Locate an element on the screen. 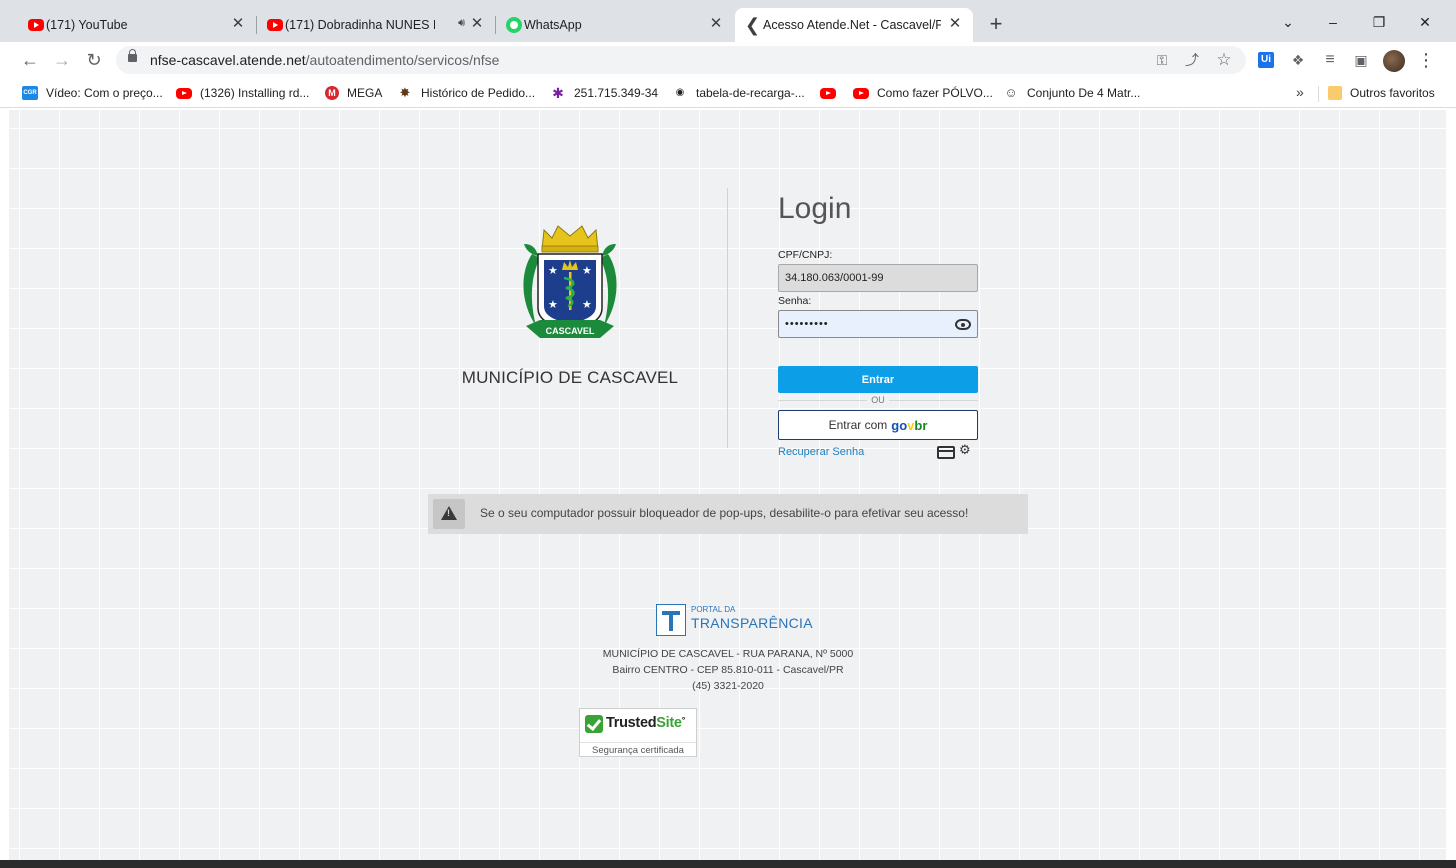 The width and height of the screenshot is (1456, 868). govbr-logo-part: go is located at coordinates (899, 425).